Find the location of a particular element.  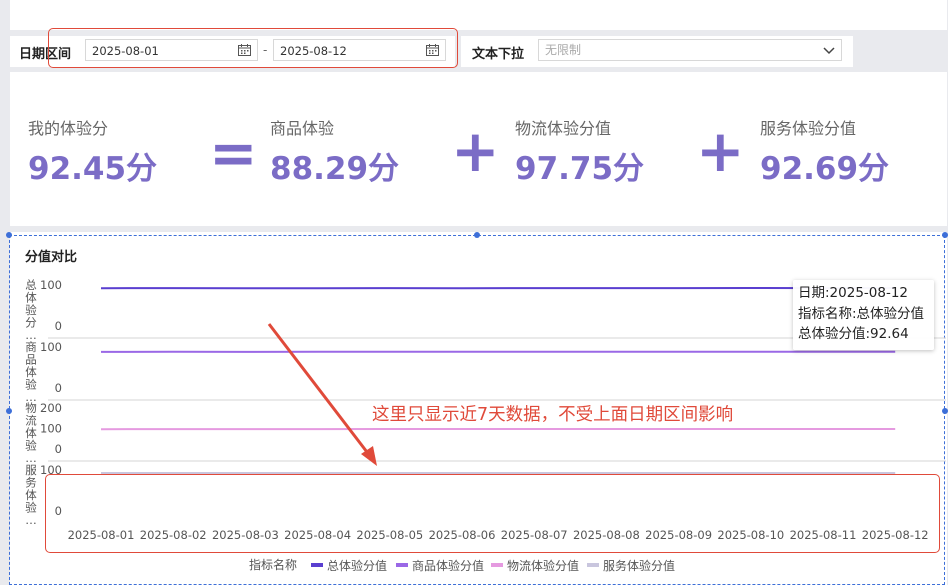

legend-item-product: 商品体验分值 is located at coordinates (440, 565).